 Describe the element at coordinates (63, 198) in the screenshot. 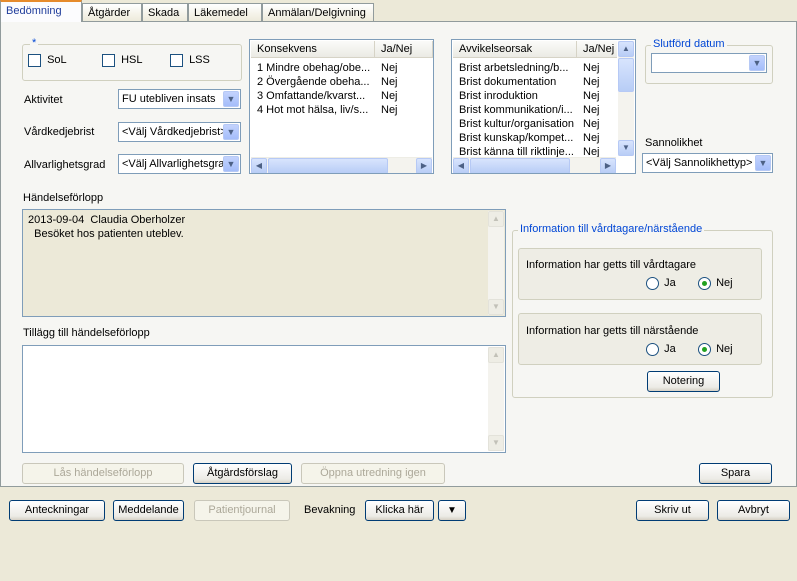

I see `handelseforlopp-label: Händelseförlopp` at that location.